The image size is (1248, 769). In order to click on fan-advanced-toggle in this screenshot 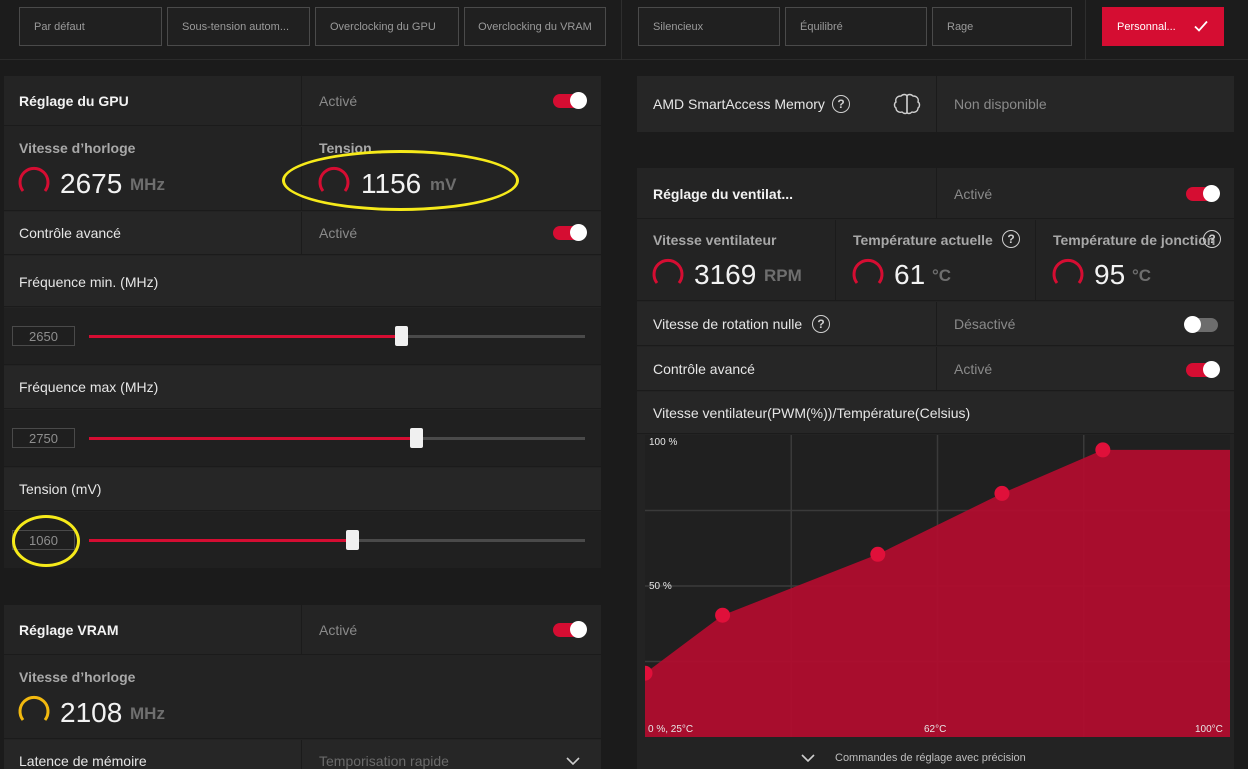, I will do `click(1203, 369)`.